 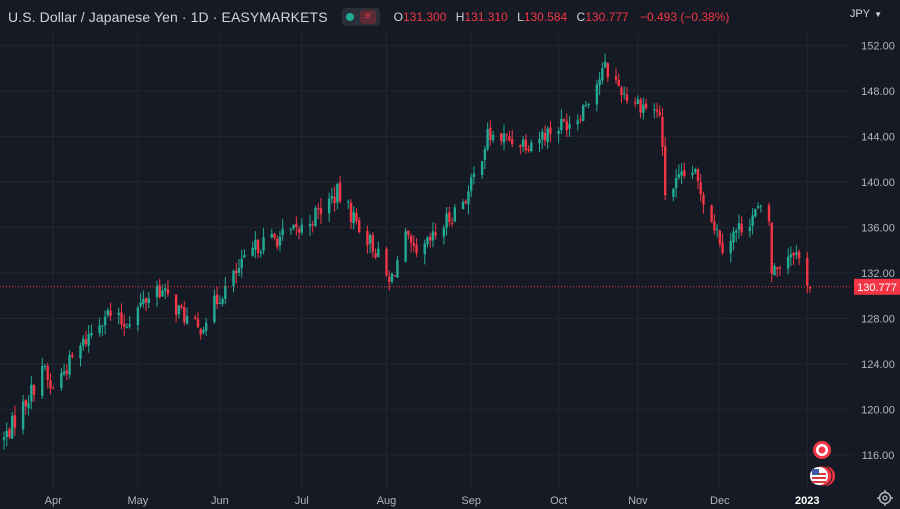 I want to click on indicator-pill: ≡, so click(x=360, y=17).